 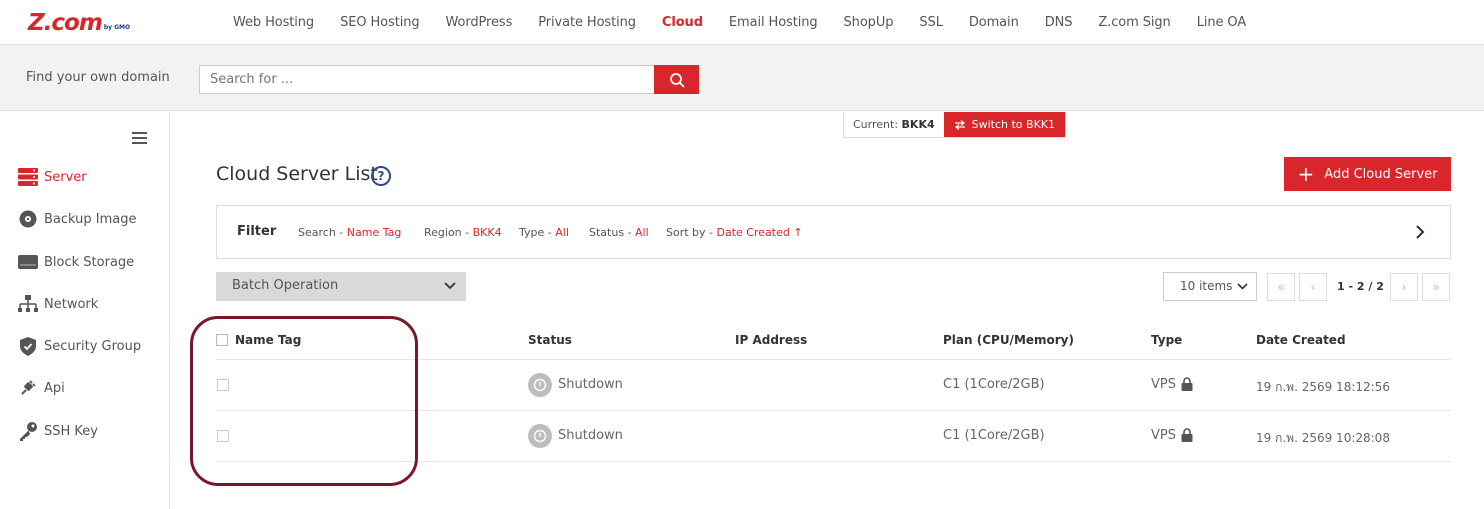 What do you see at coordinates (349, 232) in the screenshot?
I see `filter-search: Search - Name Tag` at bounding box center [349, 232].